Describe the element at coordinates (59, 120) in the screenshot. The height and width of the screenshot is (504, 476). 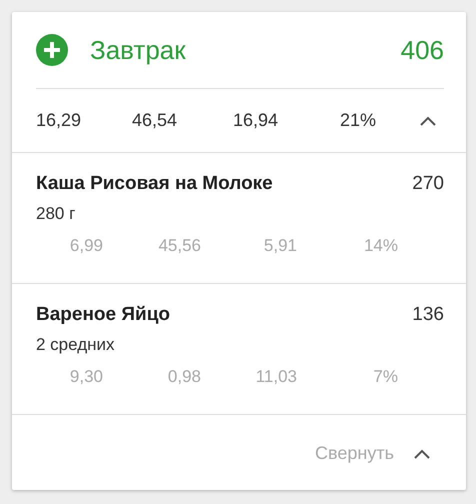
I see `summary-value: 16,29` at that location.